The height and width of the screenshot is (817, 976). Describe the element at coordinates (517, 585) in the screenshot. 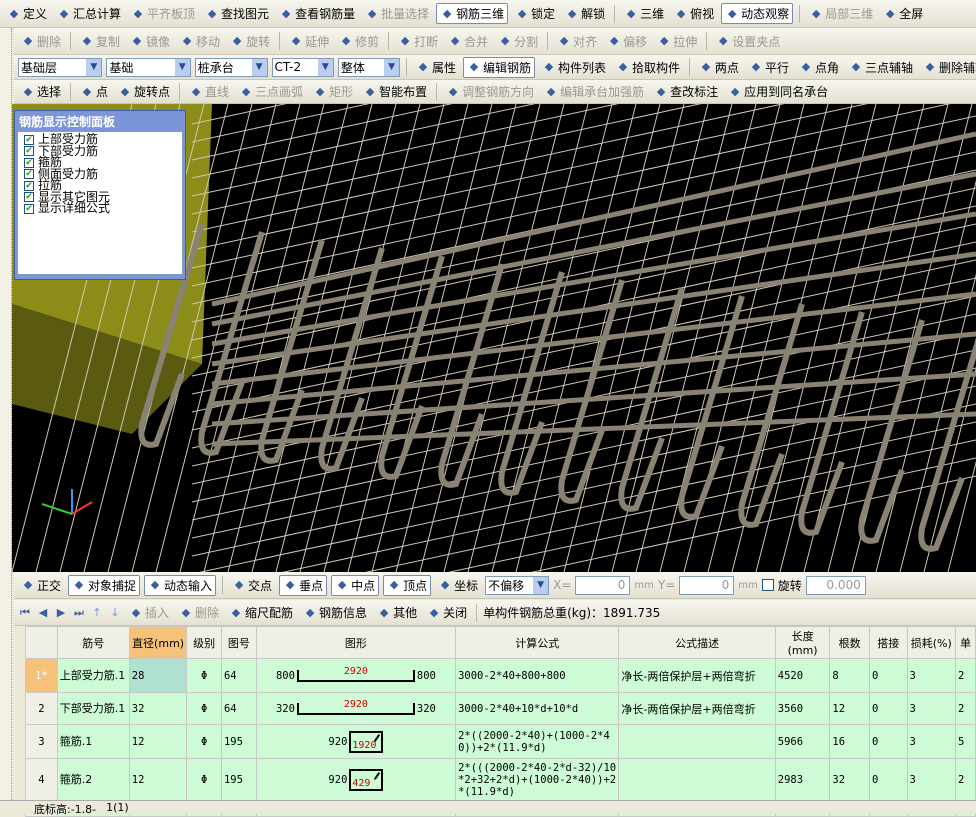

I see `offset-select: 不偏移 ▼` at that location.